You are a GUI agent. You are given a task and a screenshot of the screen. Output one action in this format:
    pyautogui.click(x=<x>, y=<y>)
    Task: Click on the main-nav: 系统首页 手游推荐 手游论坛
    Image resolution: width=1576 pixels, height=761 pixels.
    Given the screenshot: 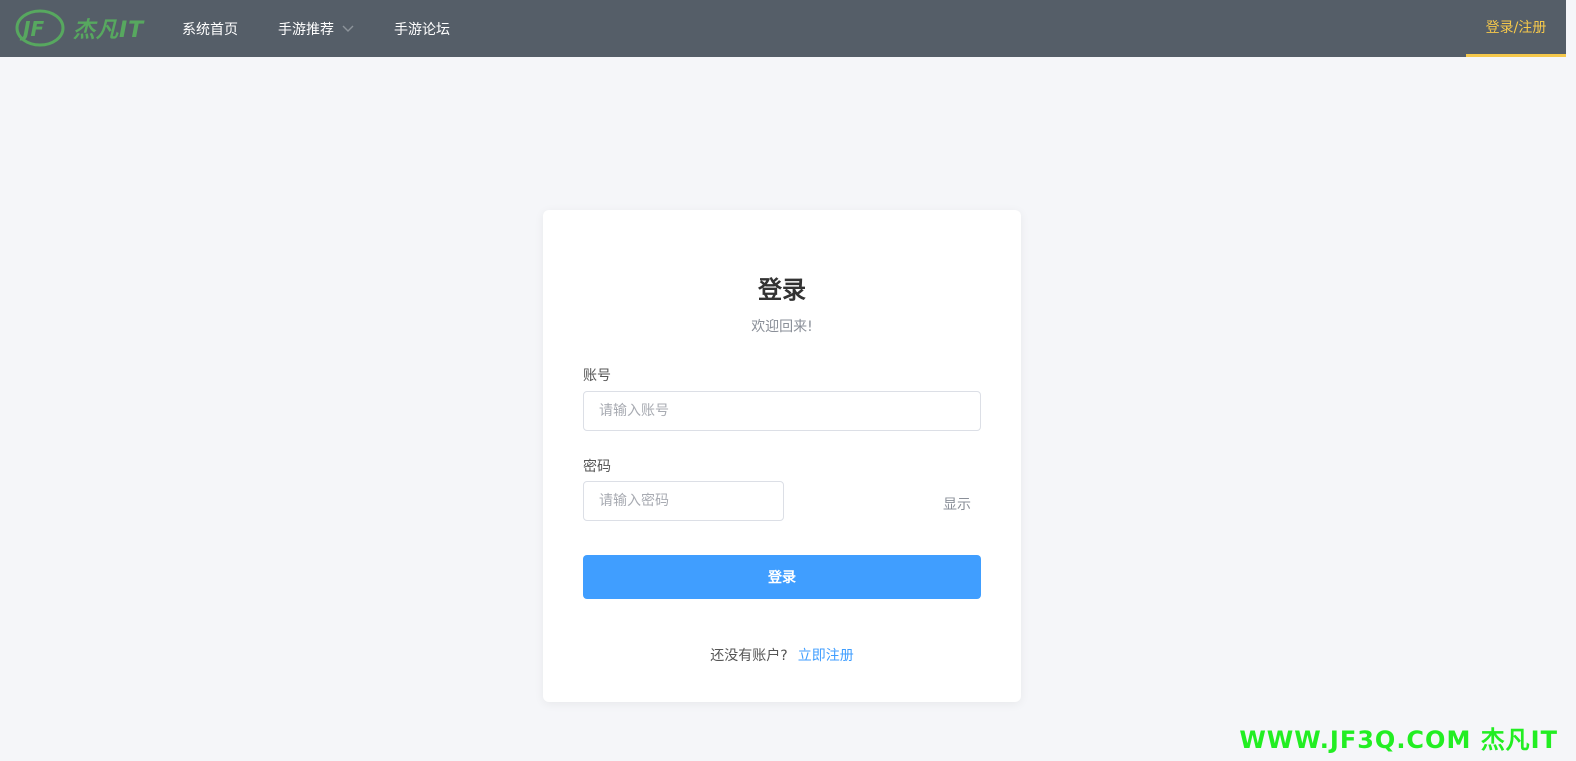 What is the action you would take?
    pyautogui.click(x=336, y=28)
    